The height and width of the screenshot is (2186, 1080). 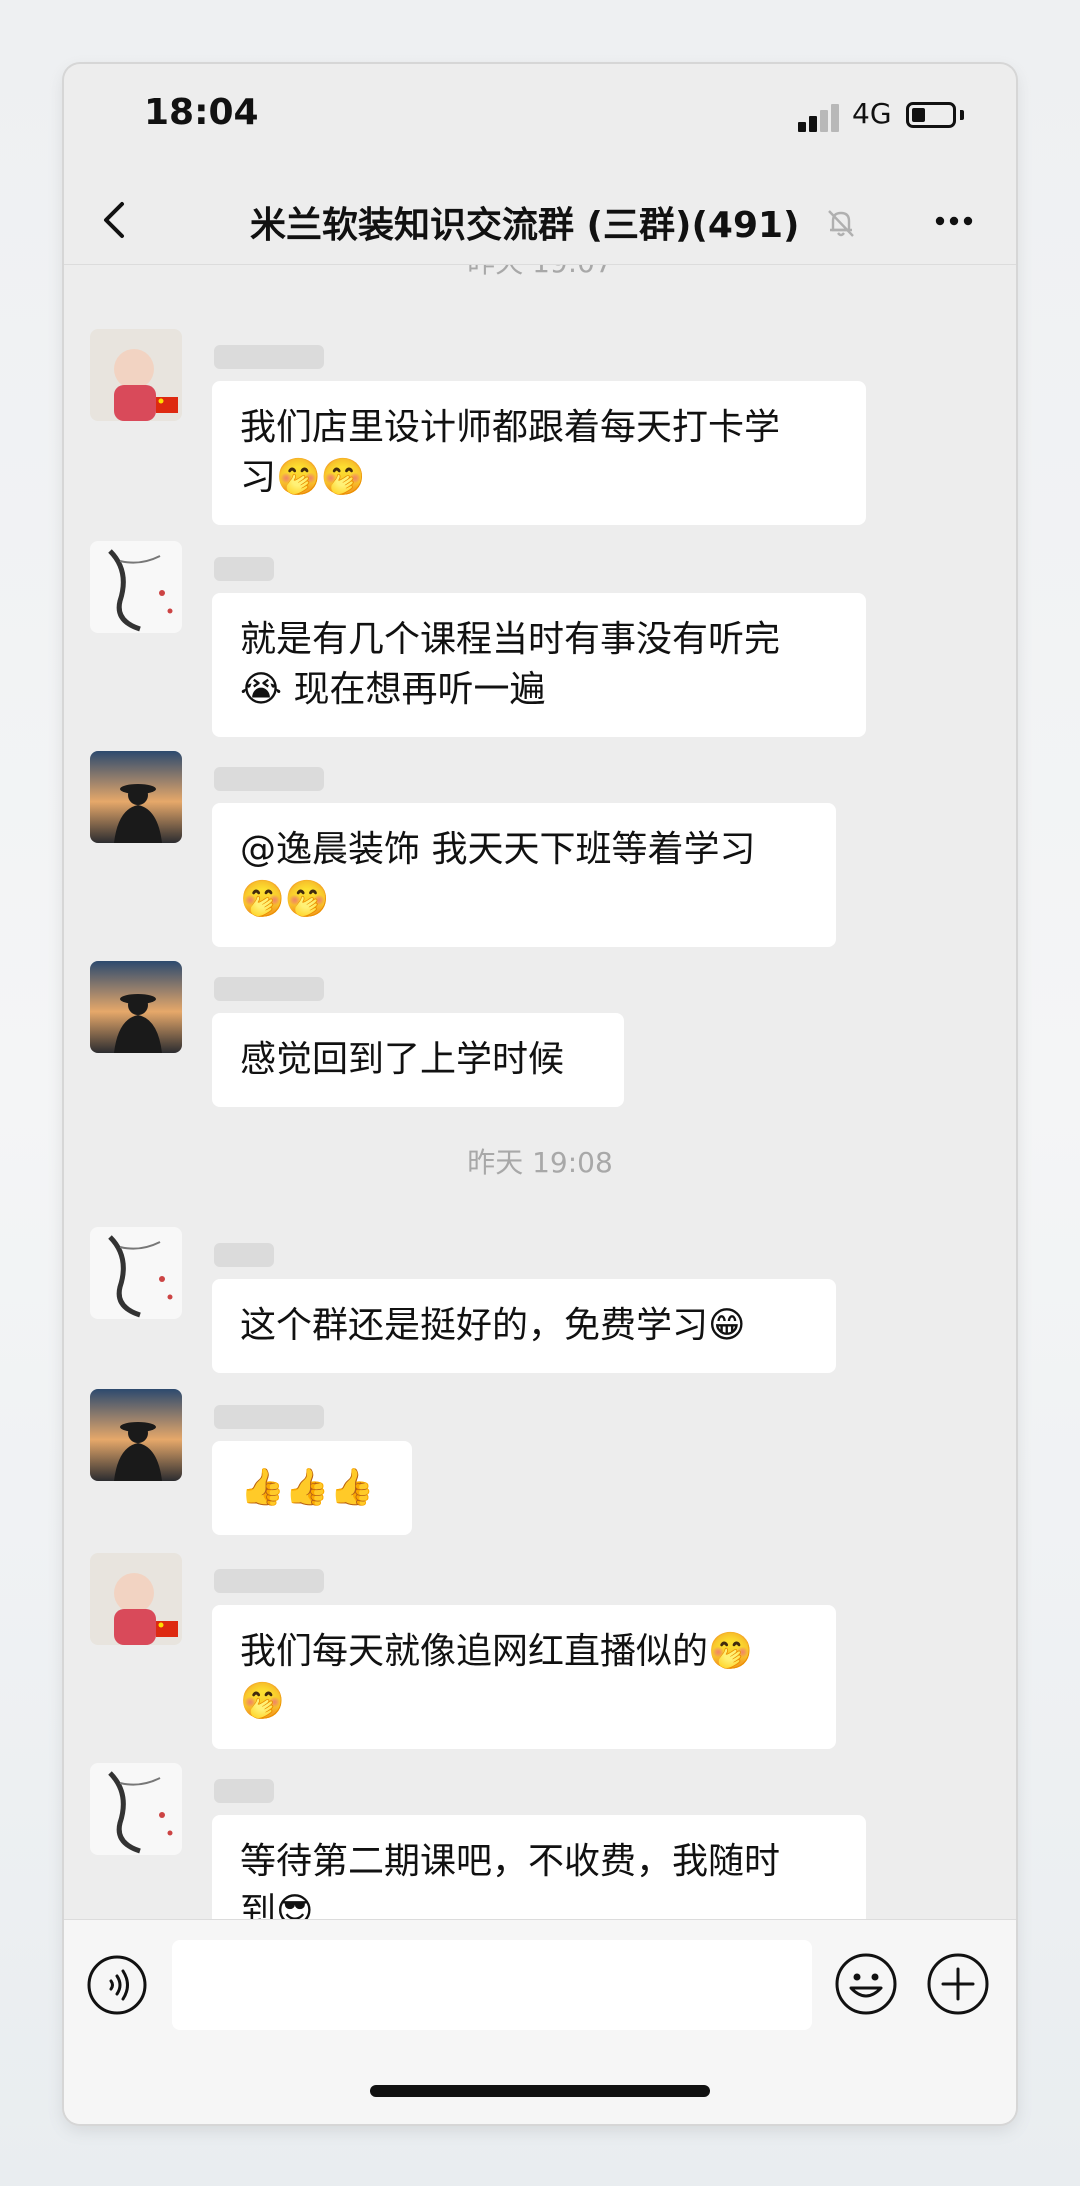 I want to click on message-bubble: 👍👍👍, so click(x=312, y=1488).